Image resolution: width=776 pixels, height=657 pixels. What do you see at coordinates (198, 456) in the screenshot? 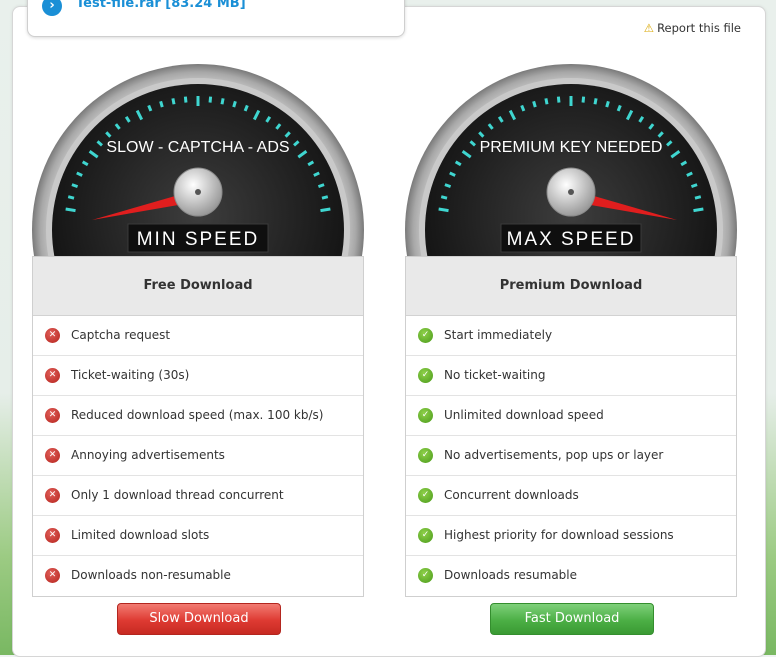
I see `list-item: ✕ Annoying advertisements` at bounding box center [198, 456].